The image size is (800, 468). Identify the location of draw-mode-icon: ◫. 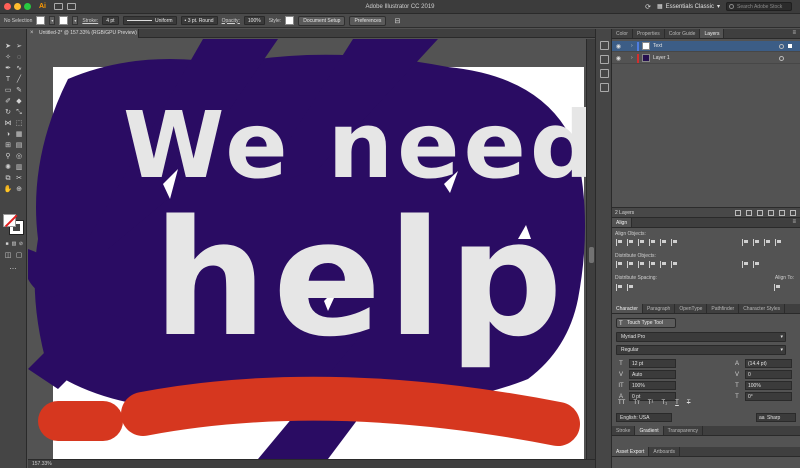
(8, 256).